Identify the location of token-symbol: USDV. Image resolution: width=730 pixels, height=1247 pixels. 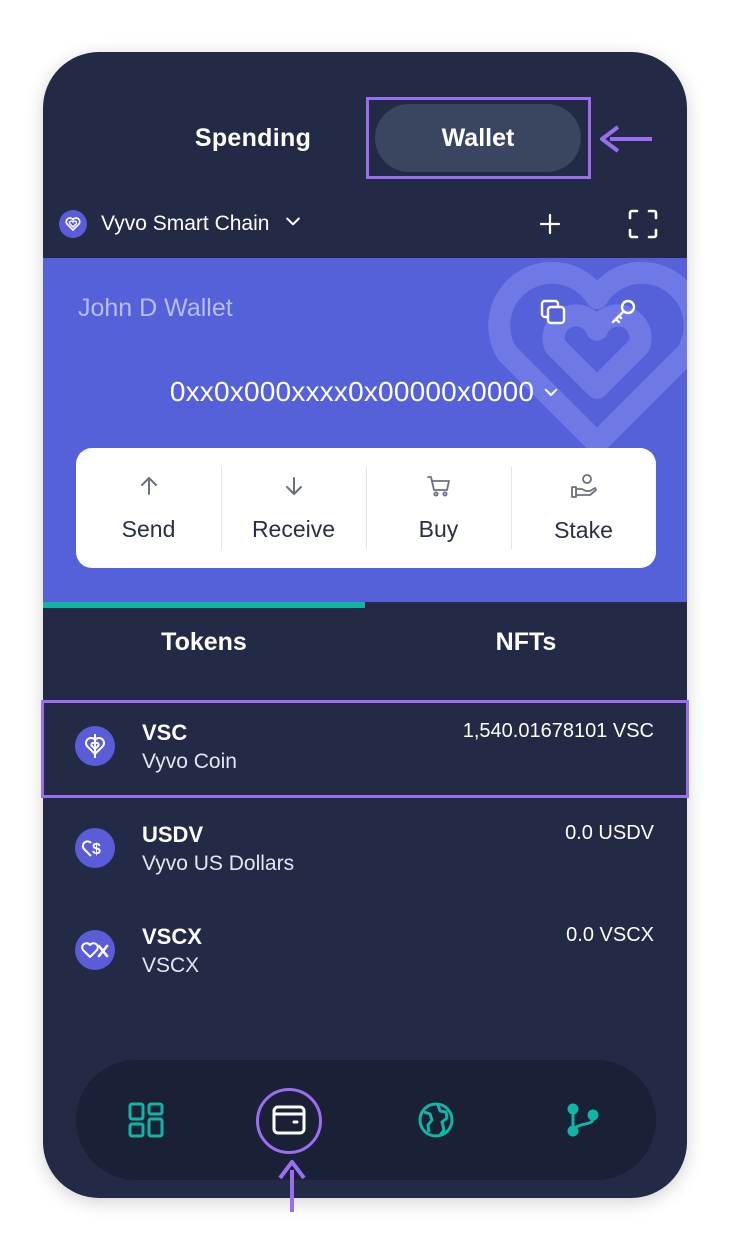
(173, 834).